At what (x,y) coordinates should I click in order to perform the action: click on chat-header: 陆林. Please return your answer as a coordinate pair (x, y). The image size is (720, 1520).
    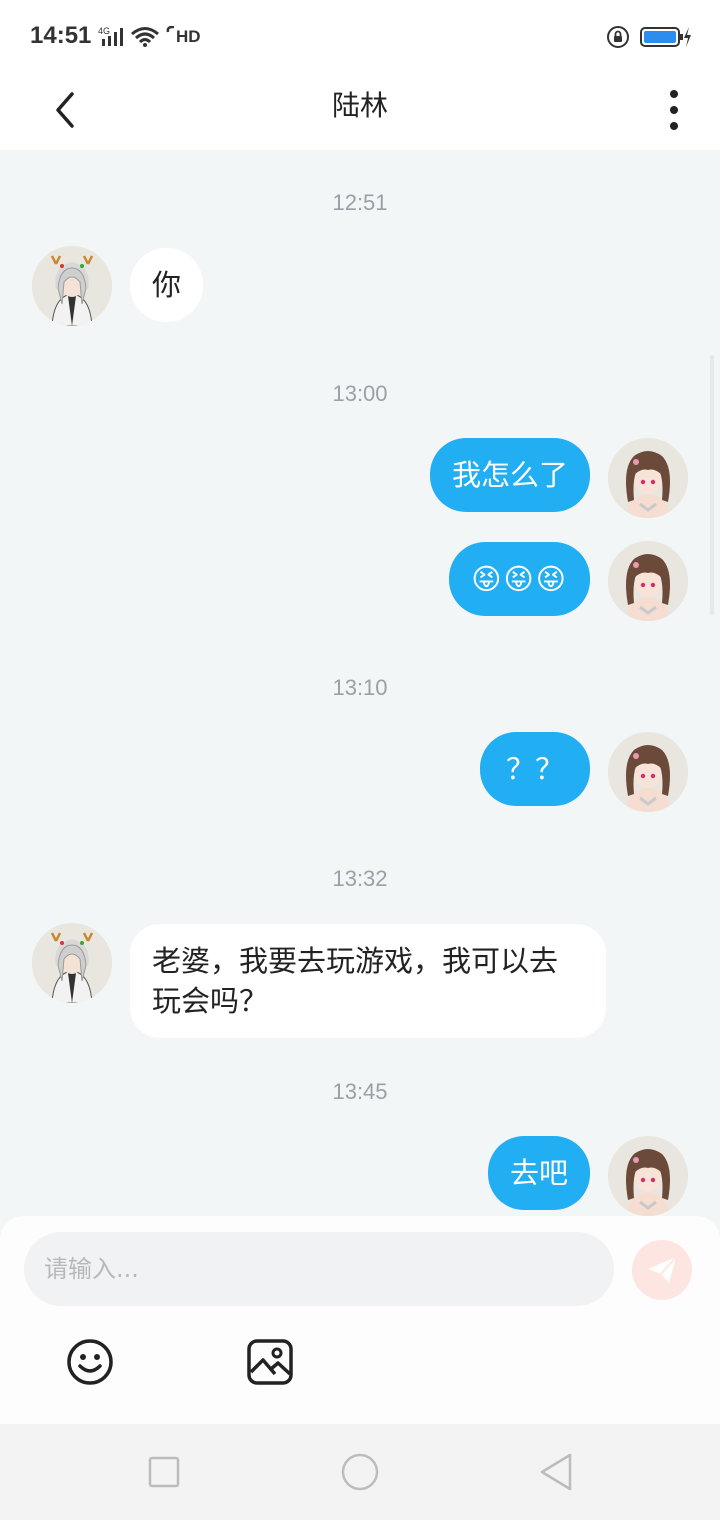
    Looking at the image, I should click on (360, 111).